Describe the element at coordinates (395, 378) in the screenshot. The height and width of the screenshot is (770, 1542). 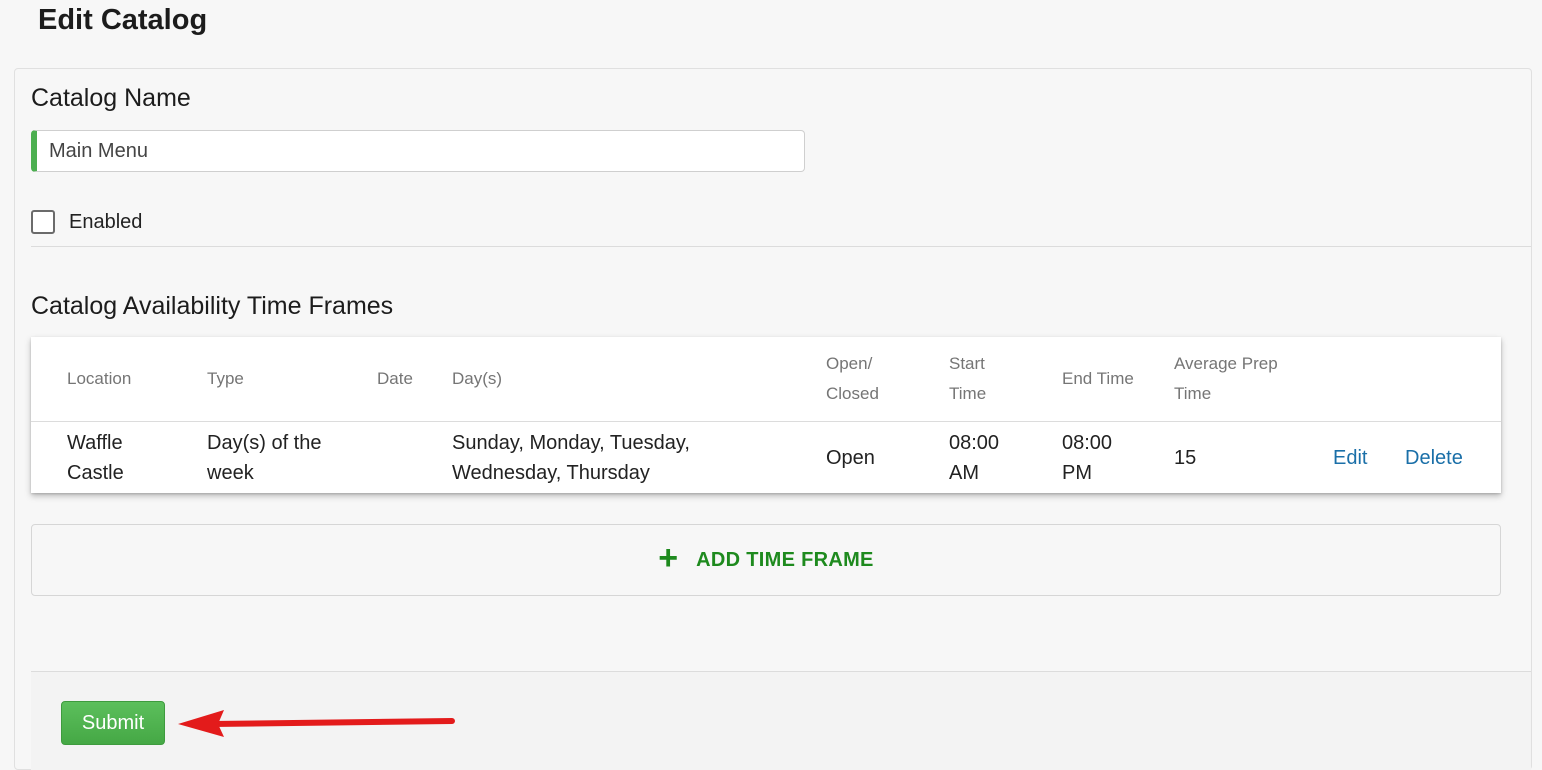
I see `header-date: Date` at that location.